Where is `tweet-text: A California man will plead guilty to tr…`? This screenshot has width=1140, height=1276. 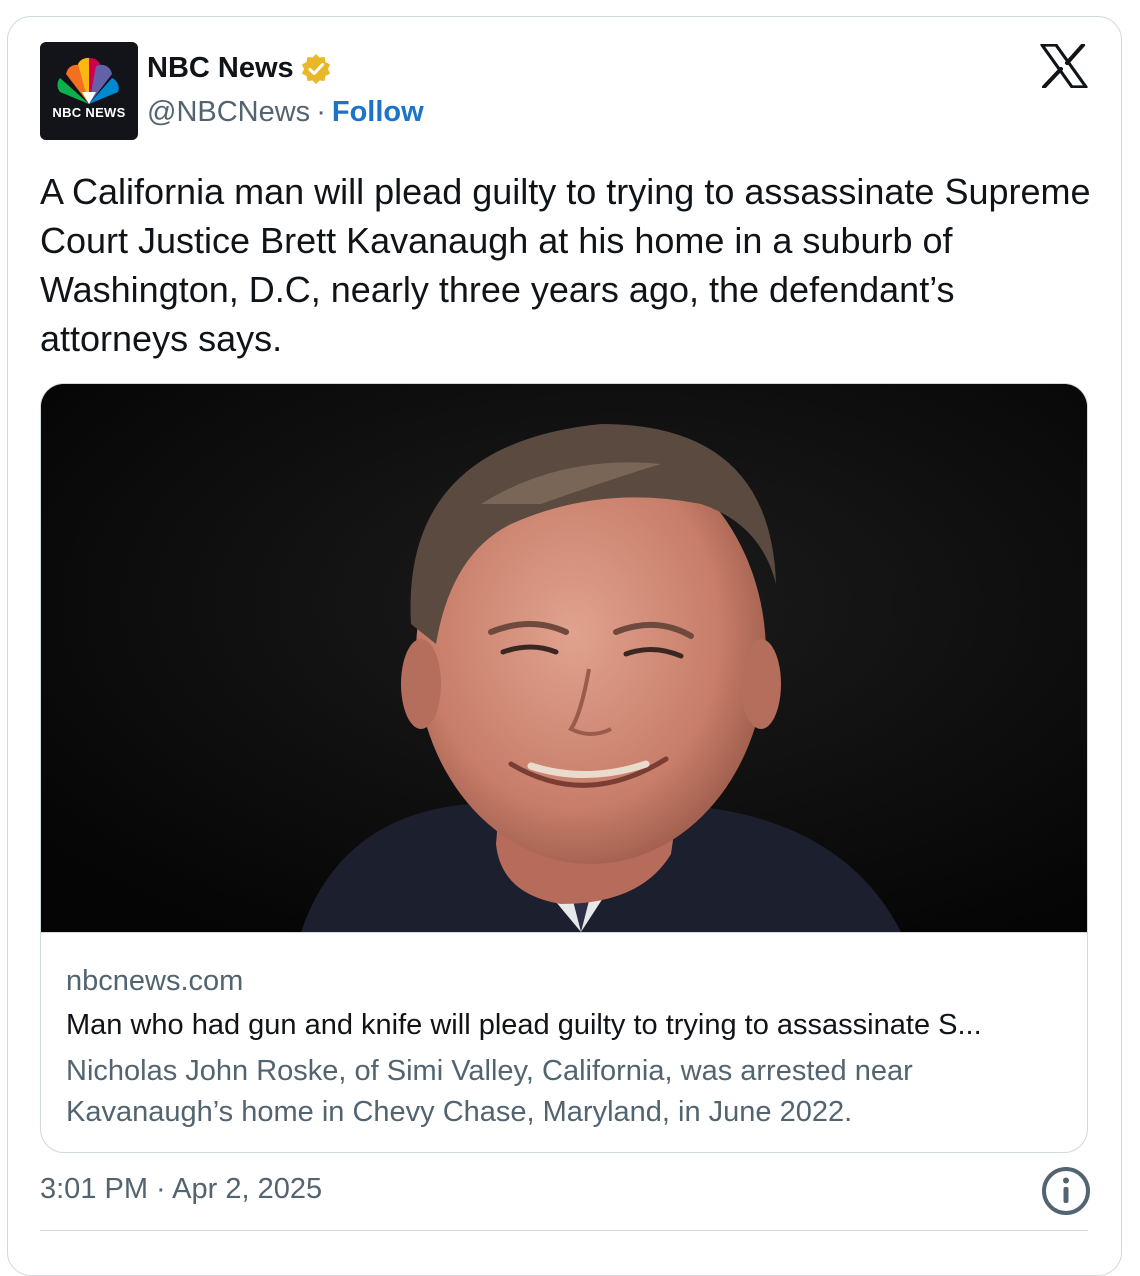
tweet-text: A California man will plead guilty to tr… is located at coordinates (565, 265).